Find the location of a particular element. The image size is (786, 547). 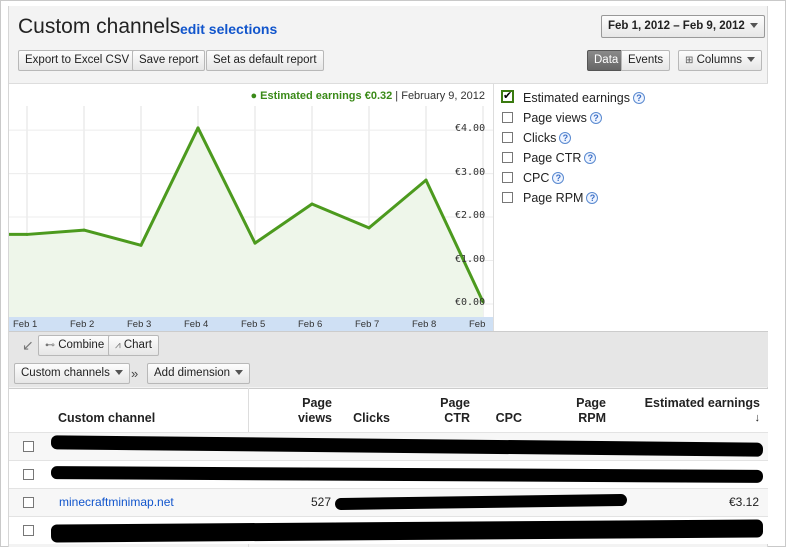

legend-metric: ● Estimated earnings €0.32 is located at coordinates (321, 96).